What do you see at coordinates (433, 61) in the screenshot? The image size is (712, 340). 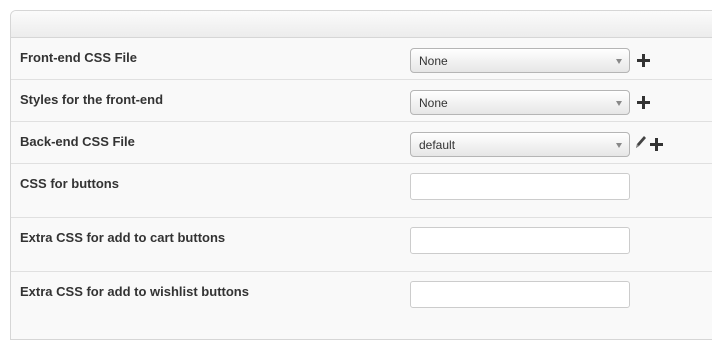 I see `frontend-css-file-value: None` at bounding box center [433, 61].